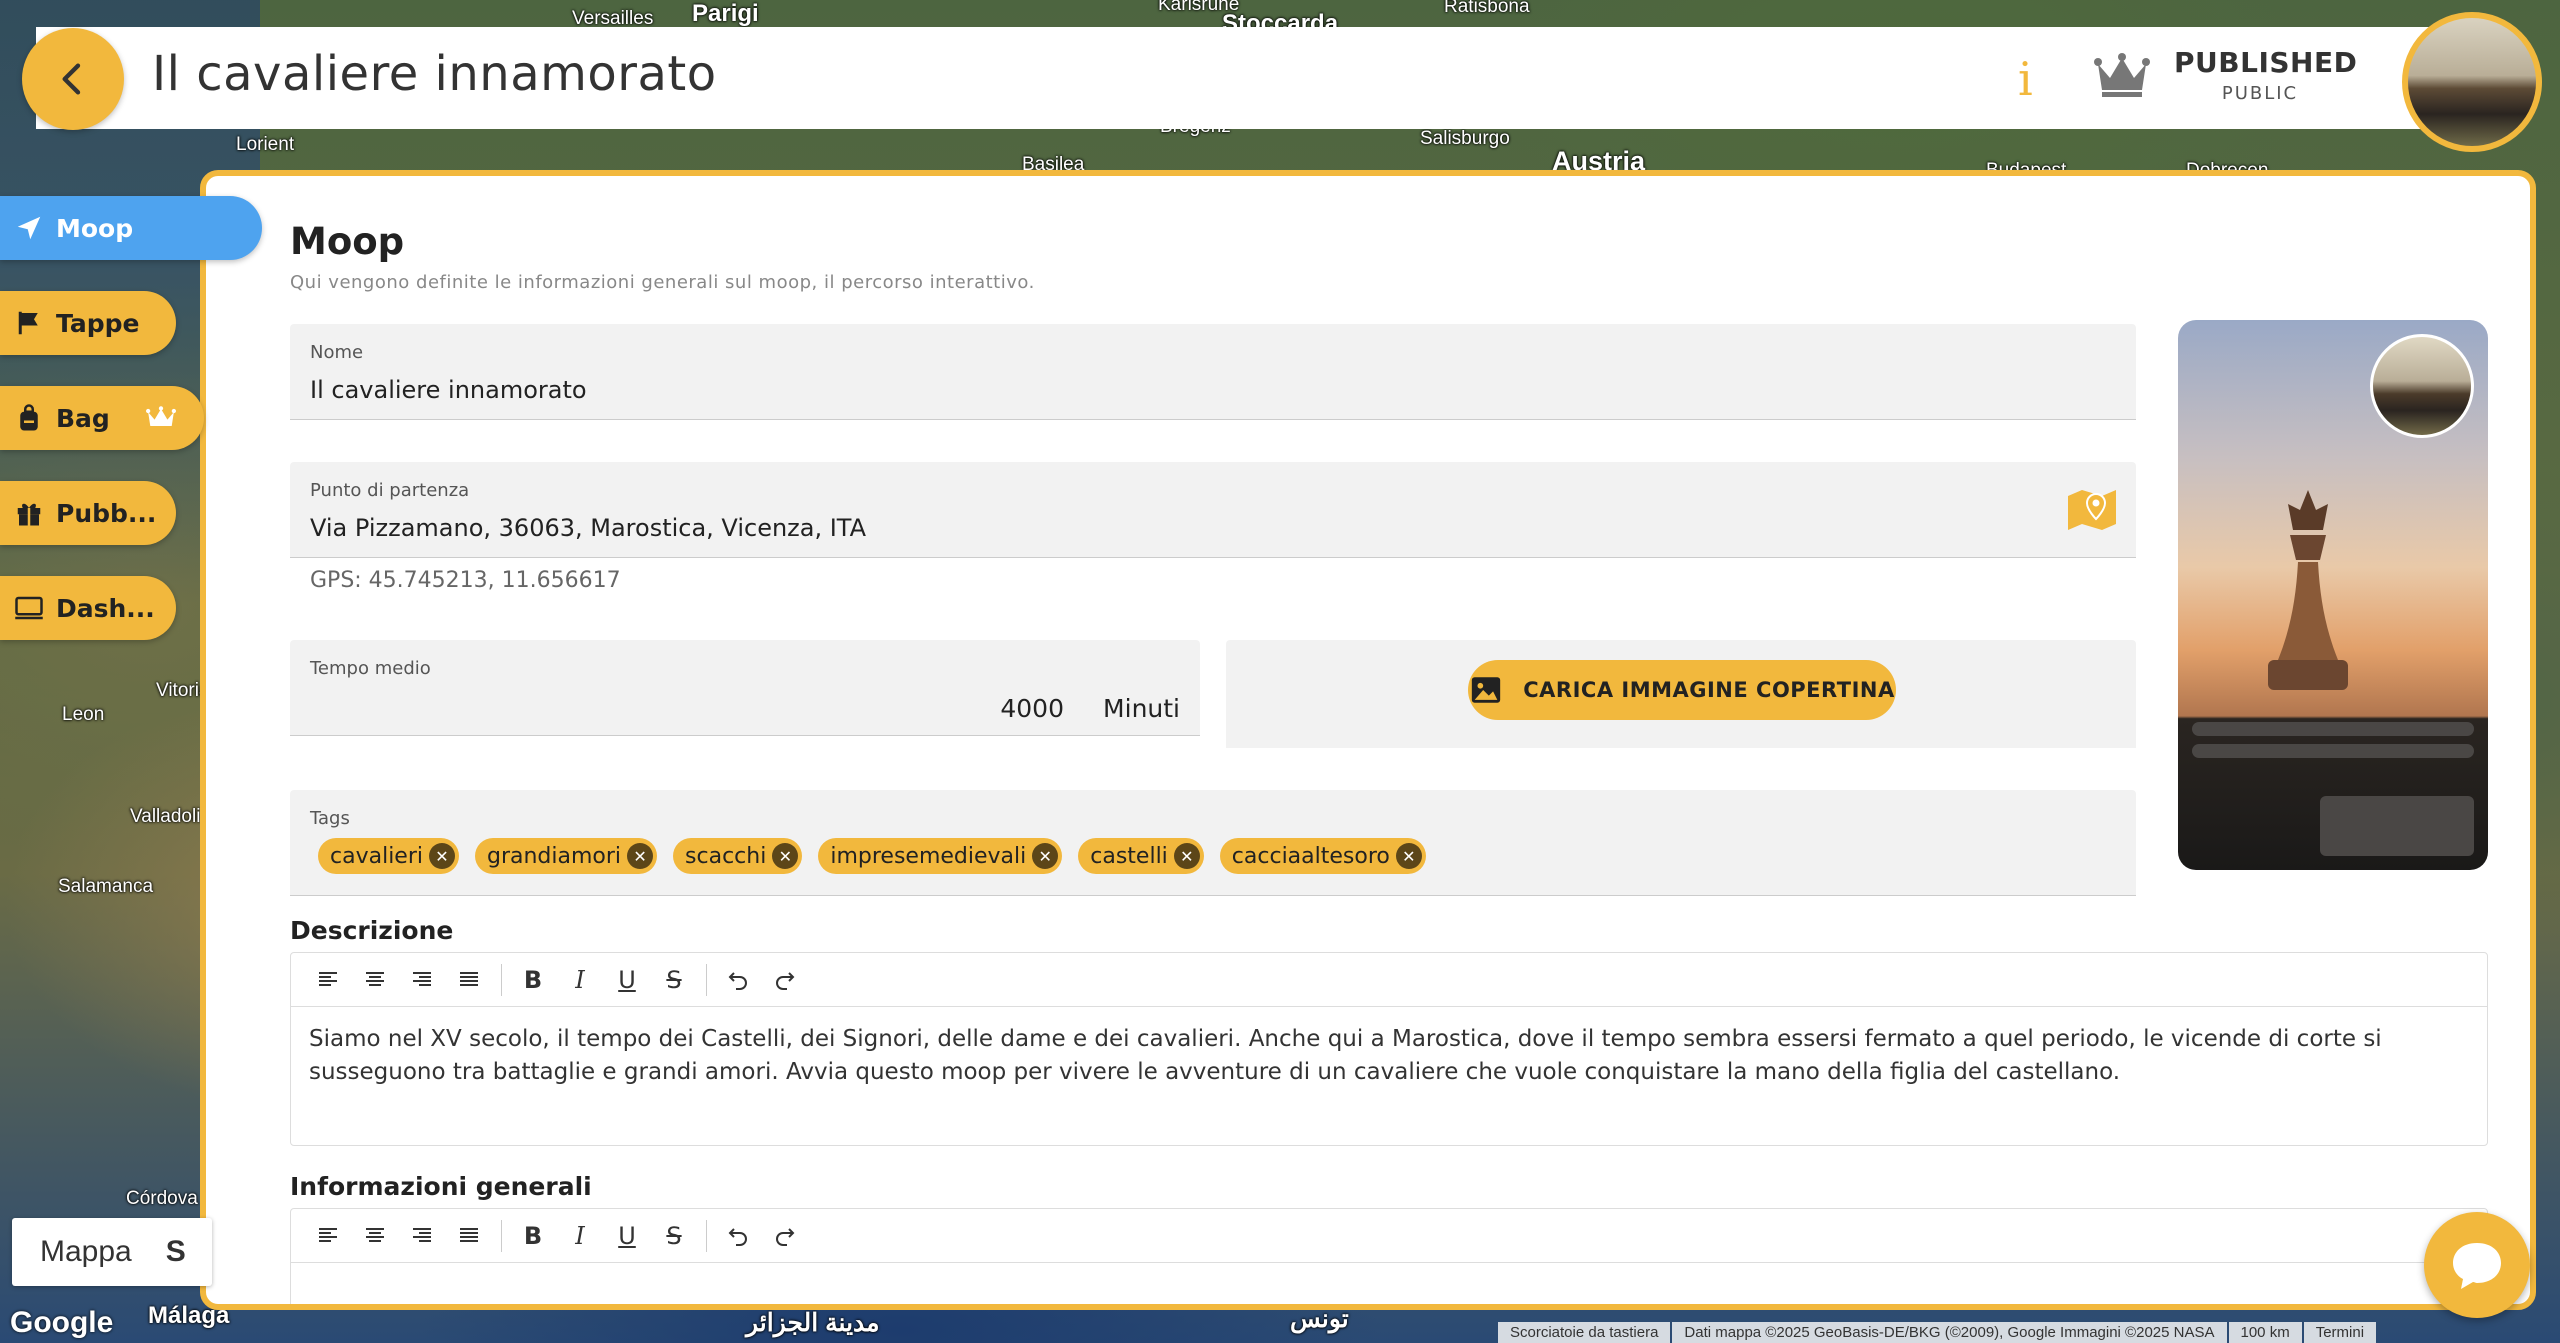  Describe the element at coordinates (106, 886) in the screenshot. I see `map-label: Salamanca` at that location.